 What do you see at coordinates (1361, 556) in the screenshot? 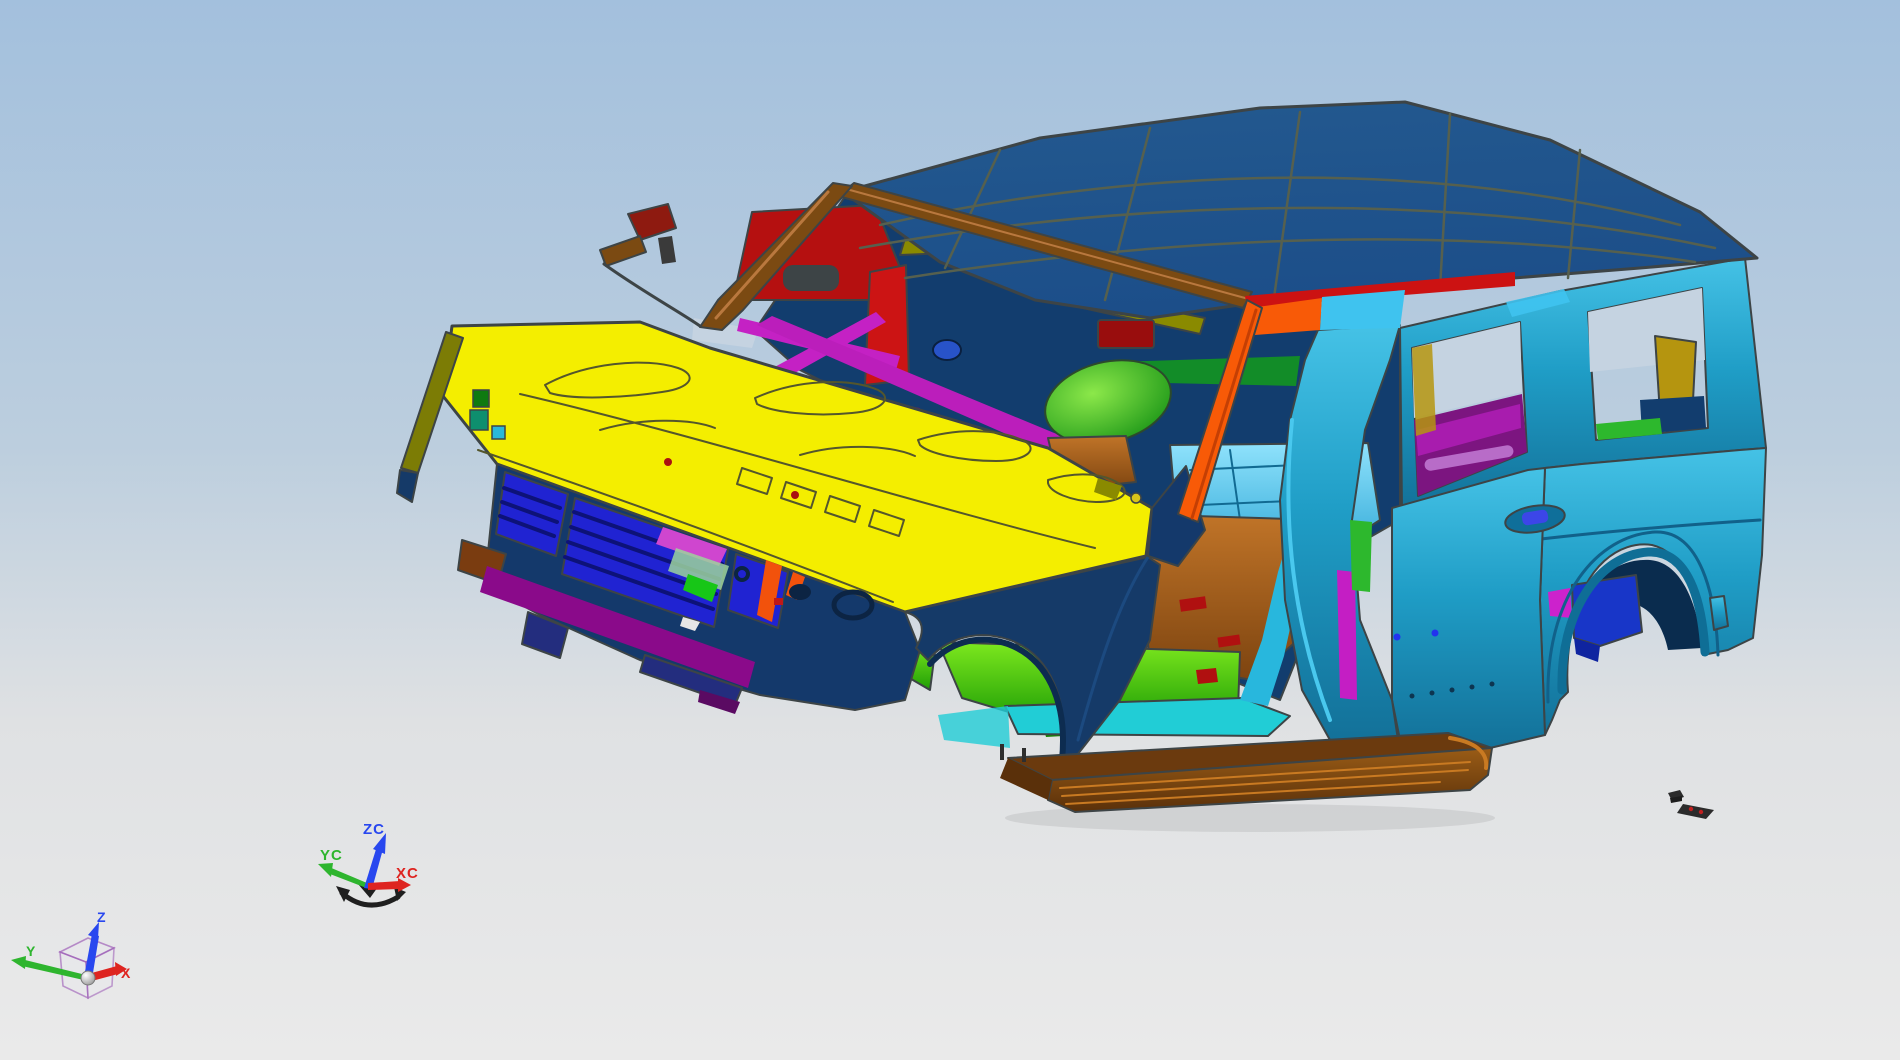
I see `b-pillar-strip-green` at bounding box center [1361, 556].